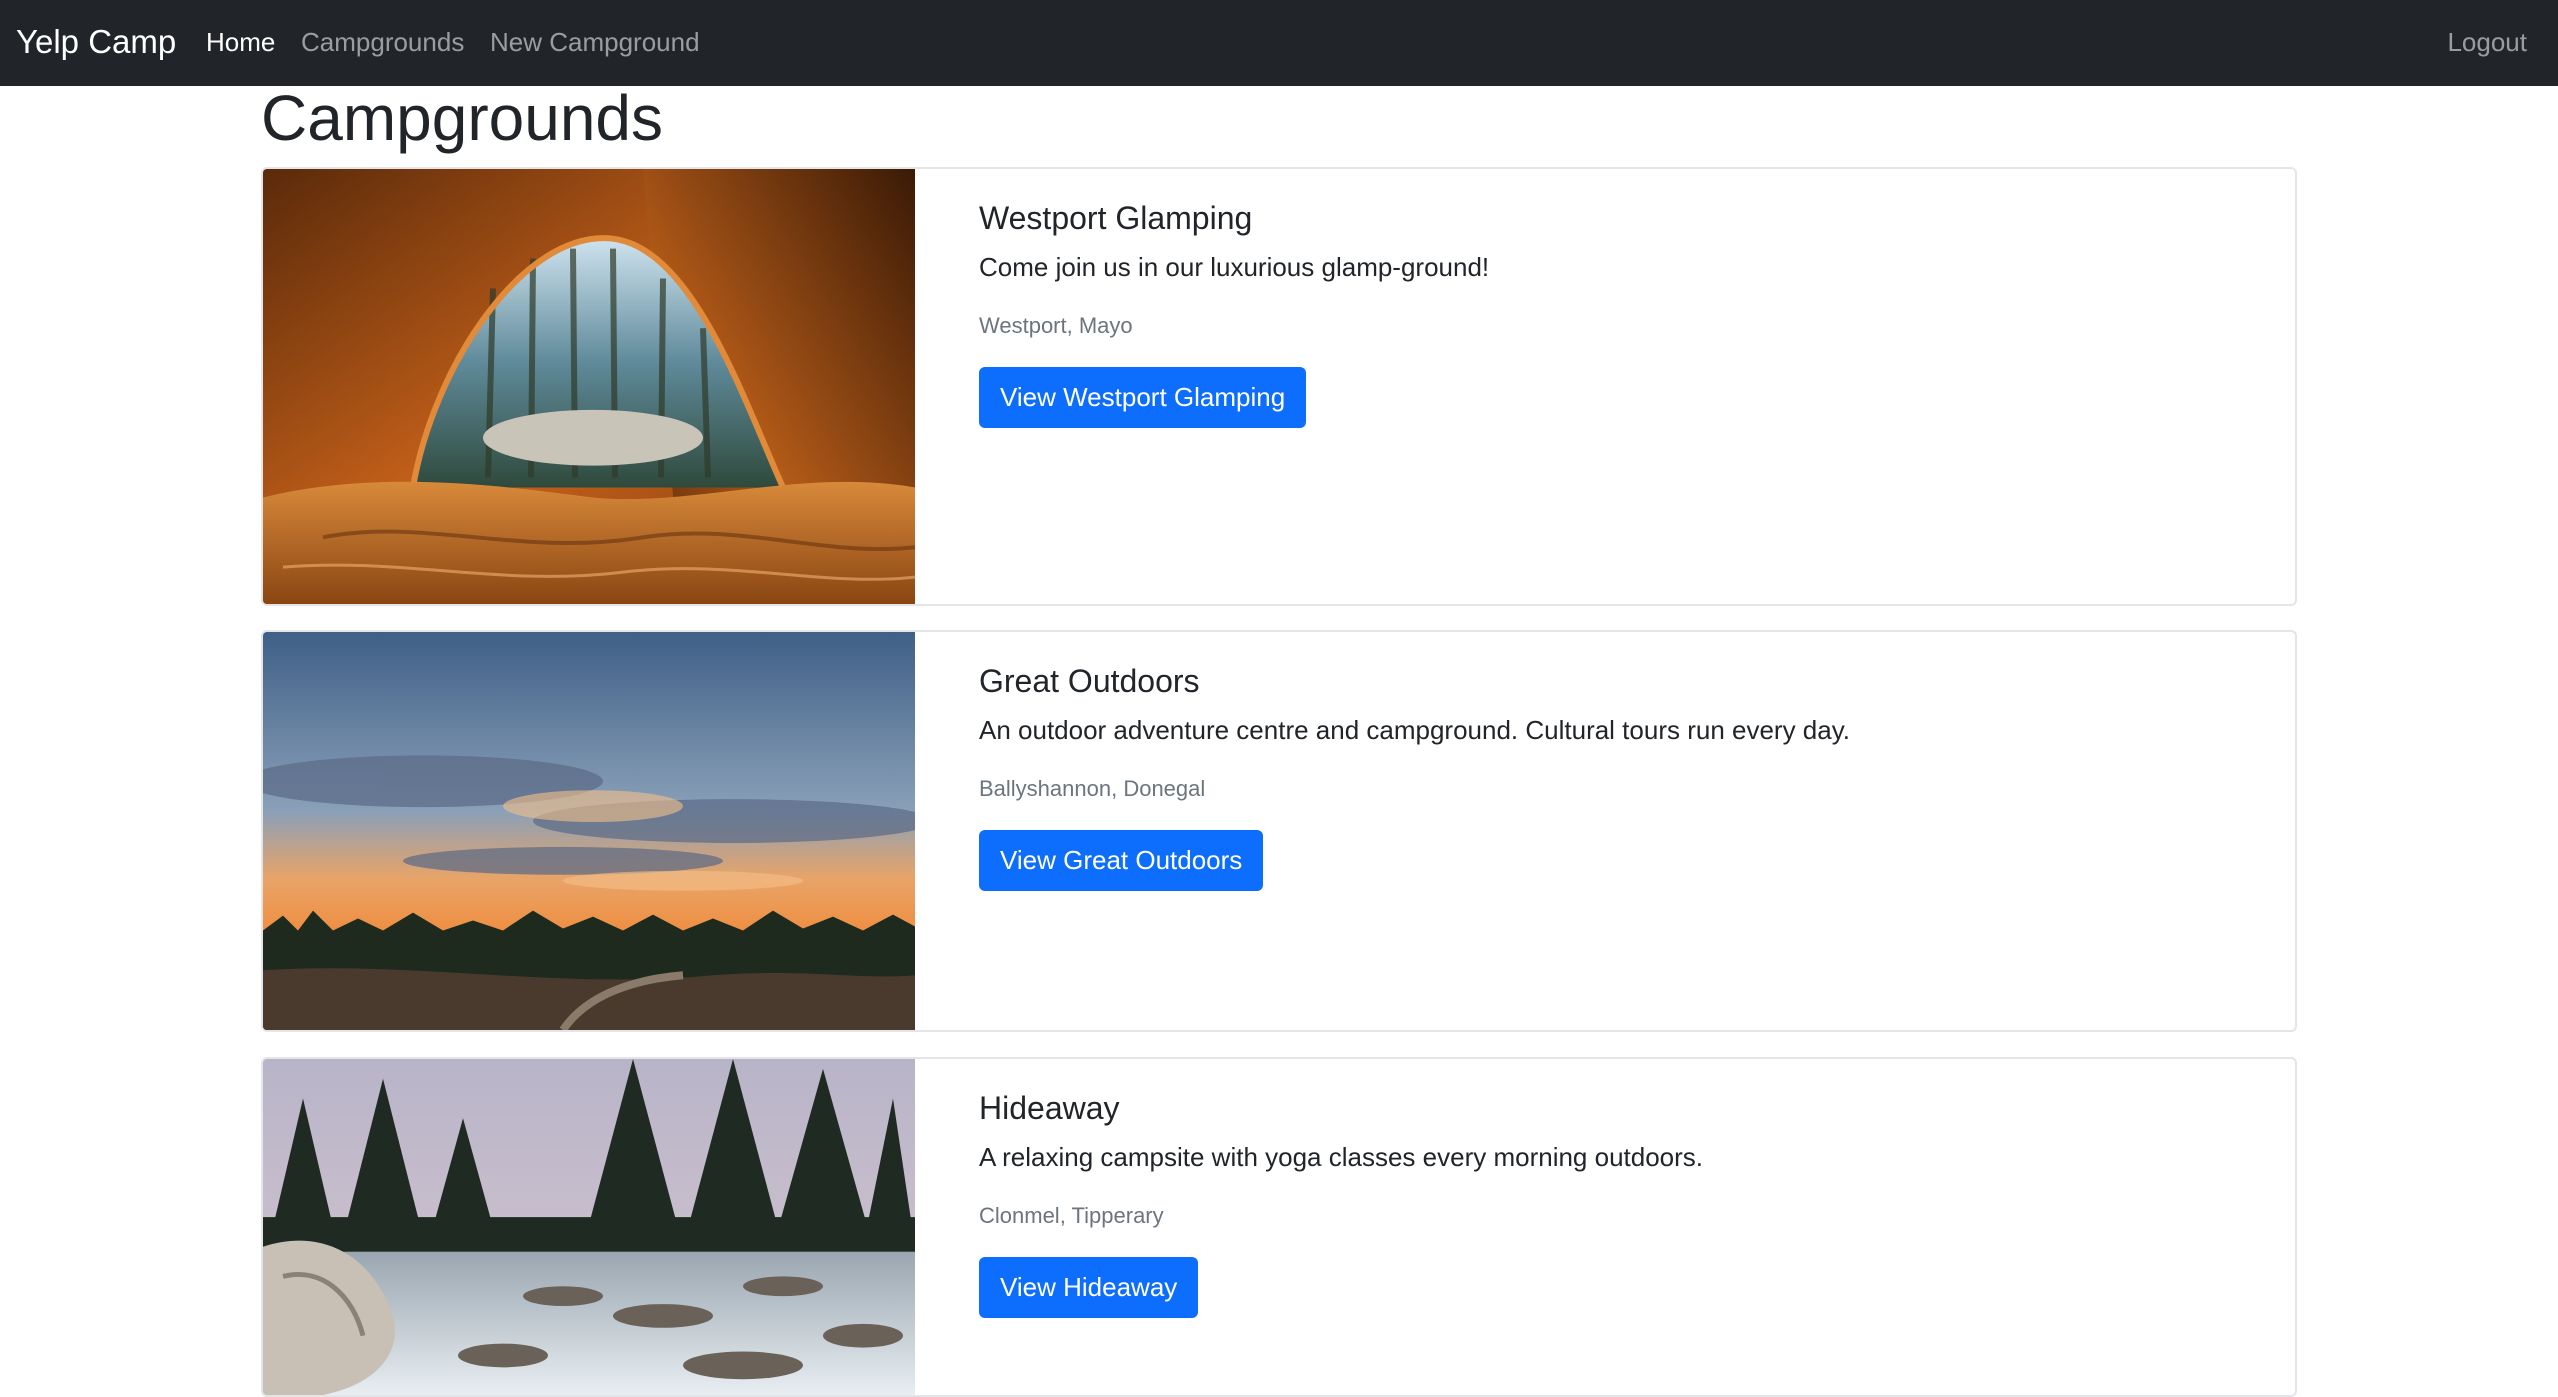  I want to click on campground-title: Great Outdoors, so click(1089, 681).